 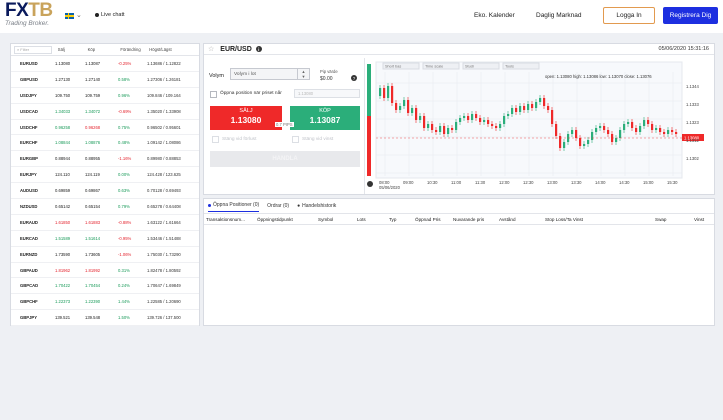 What do you see at coordinates (63, 222) in the screenshot?
I see `row-bid: 1.61850` at bounding box center [63, 222].